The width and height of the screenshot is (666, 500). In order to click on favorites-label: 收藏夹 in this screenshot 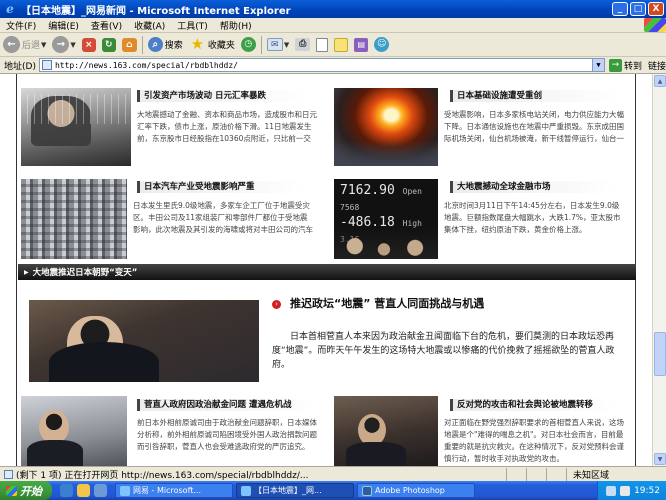, I will do `click(221, 46)`.